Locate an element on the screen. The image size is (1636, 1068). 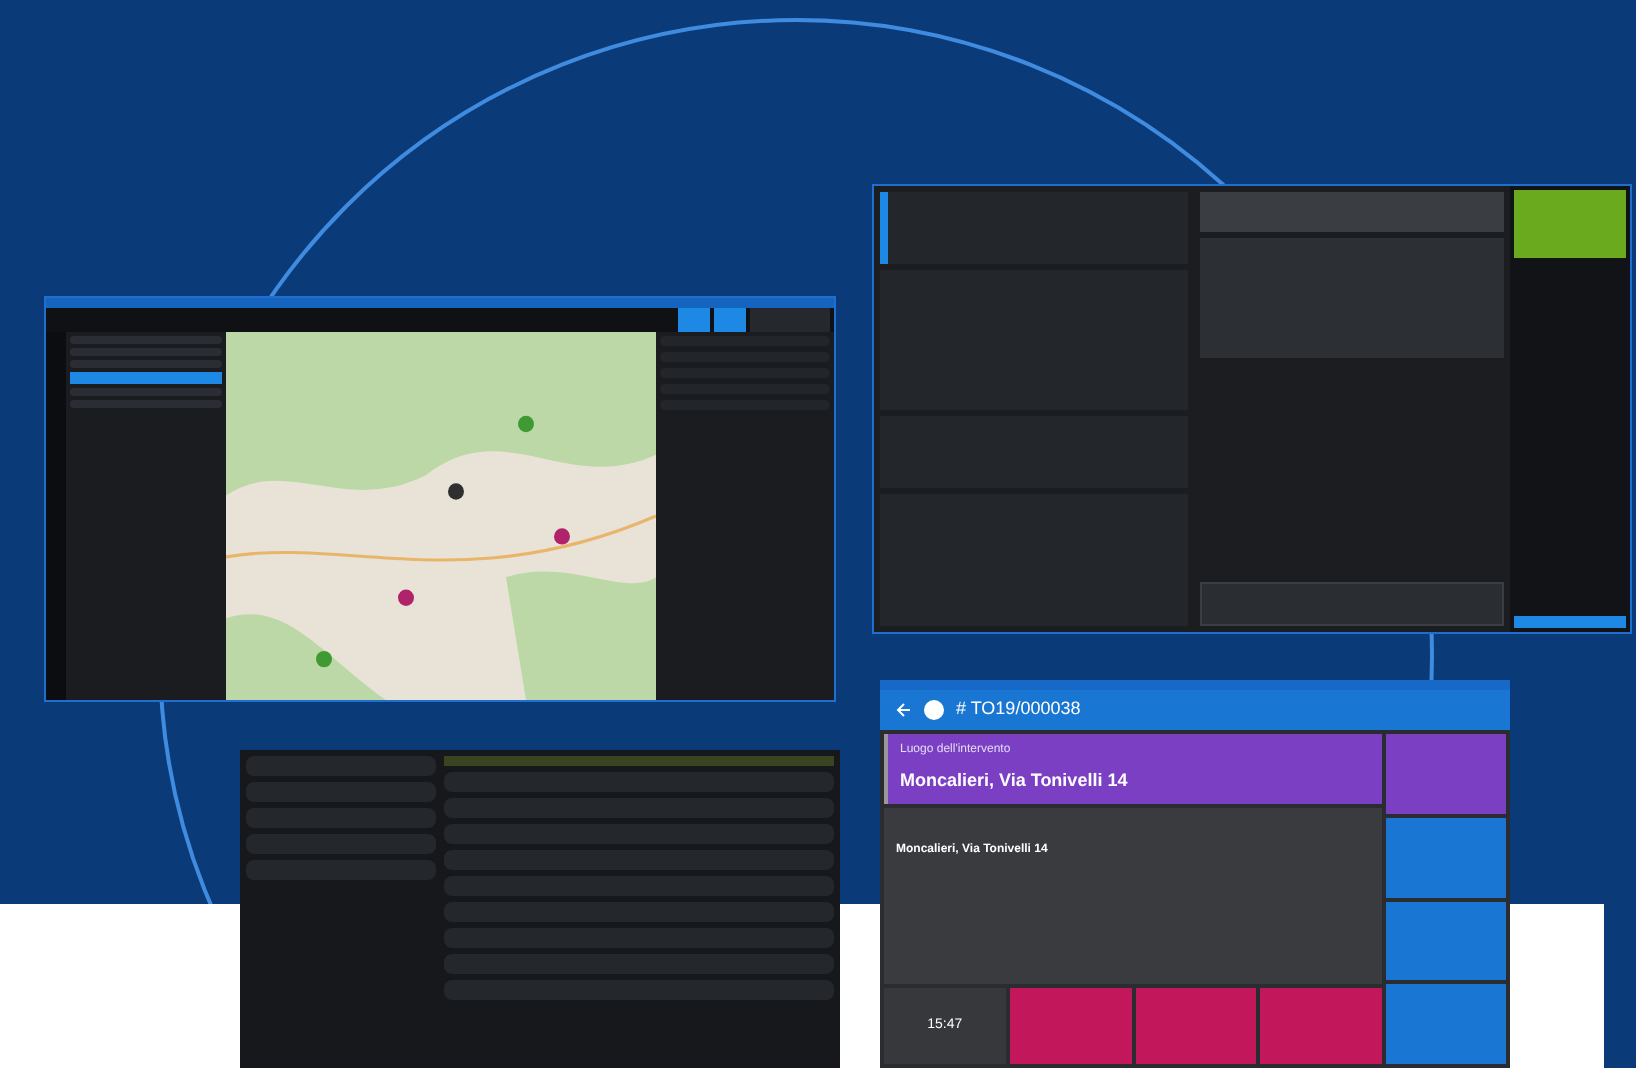
location-address: Moncalieri, Via Tonivelli 14 is located at coordinates (1015, 781).